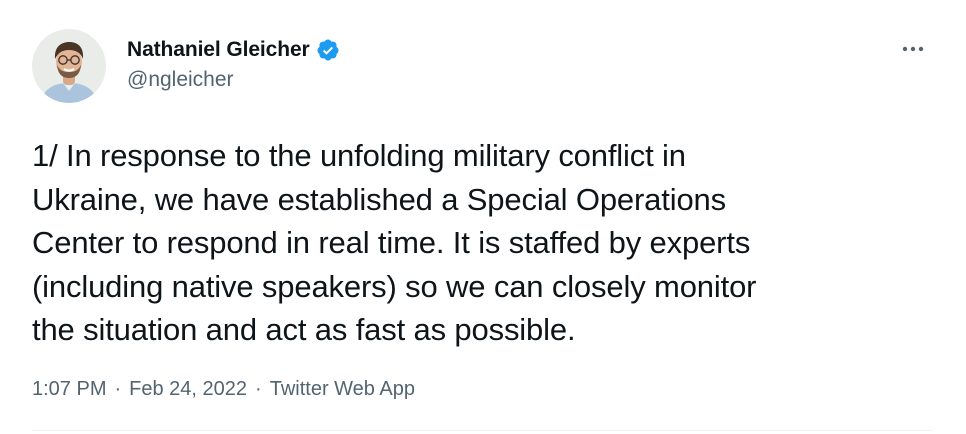 This screenshot has height=434, width=966. I want to click on avatar, so click(69, 66).